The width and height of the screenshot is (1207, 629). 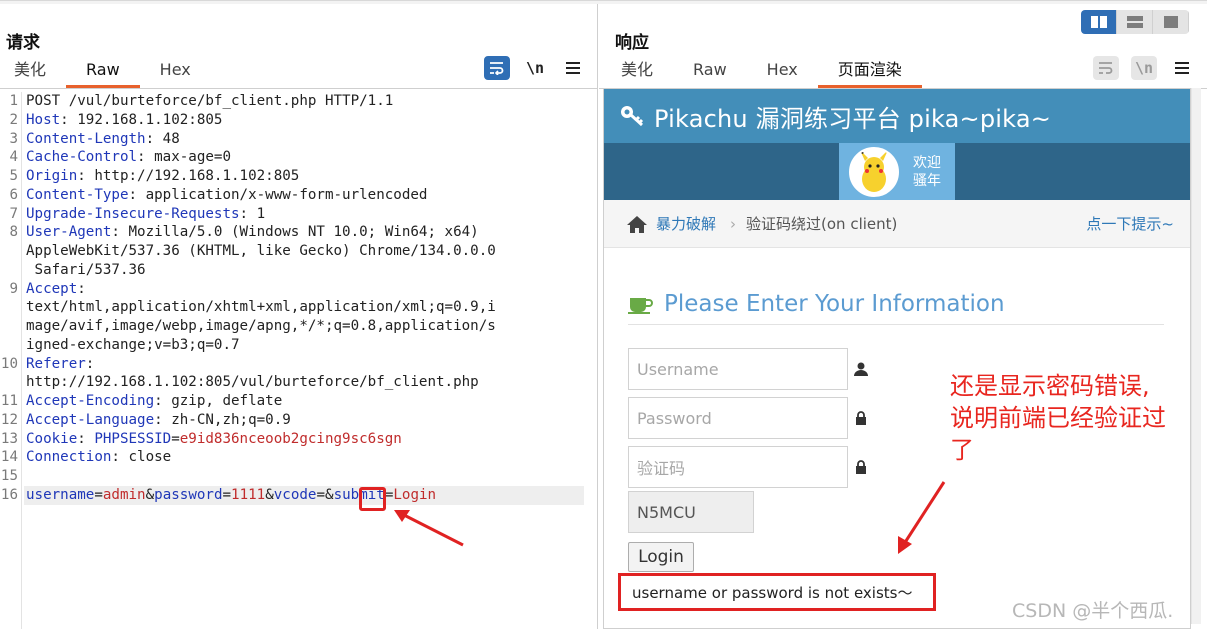 What do you see at coordinates (13, 138) in the screenshot?
I see `line-number: 3` at bounding box center [13, 138].